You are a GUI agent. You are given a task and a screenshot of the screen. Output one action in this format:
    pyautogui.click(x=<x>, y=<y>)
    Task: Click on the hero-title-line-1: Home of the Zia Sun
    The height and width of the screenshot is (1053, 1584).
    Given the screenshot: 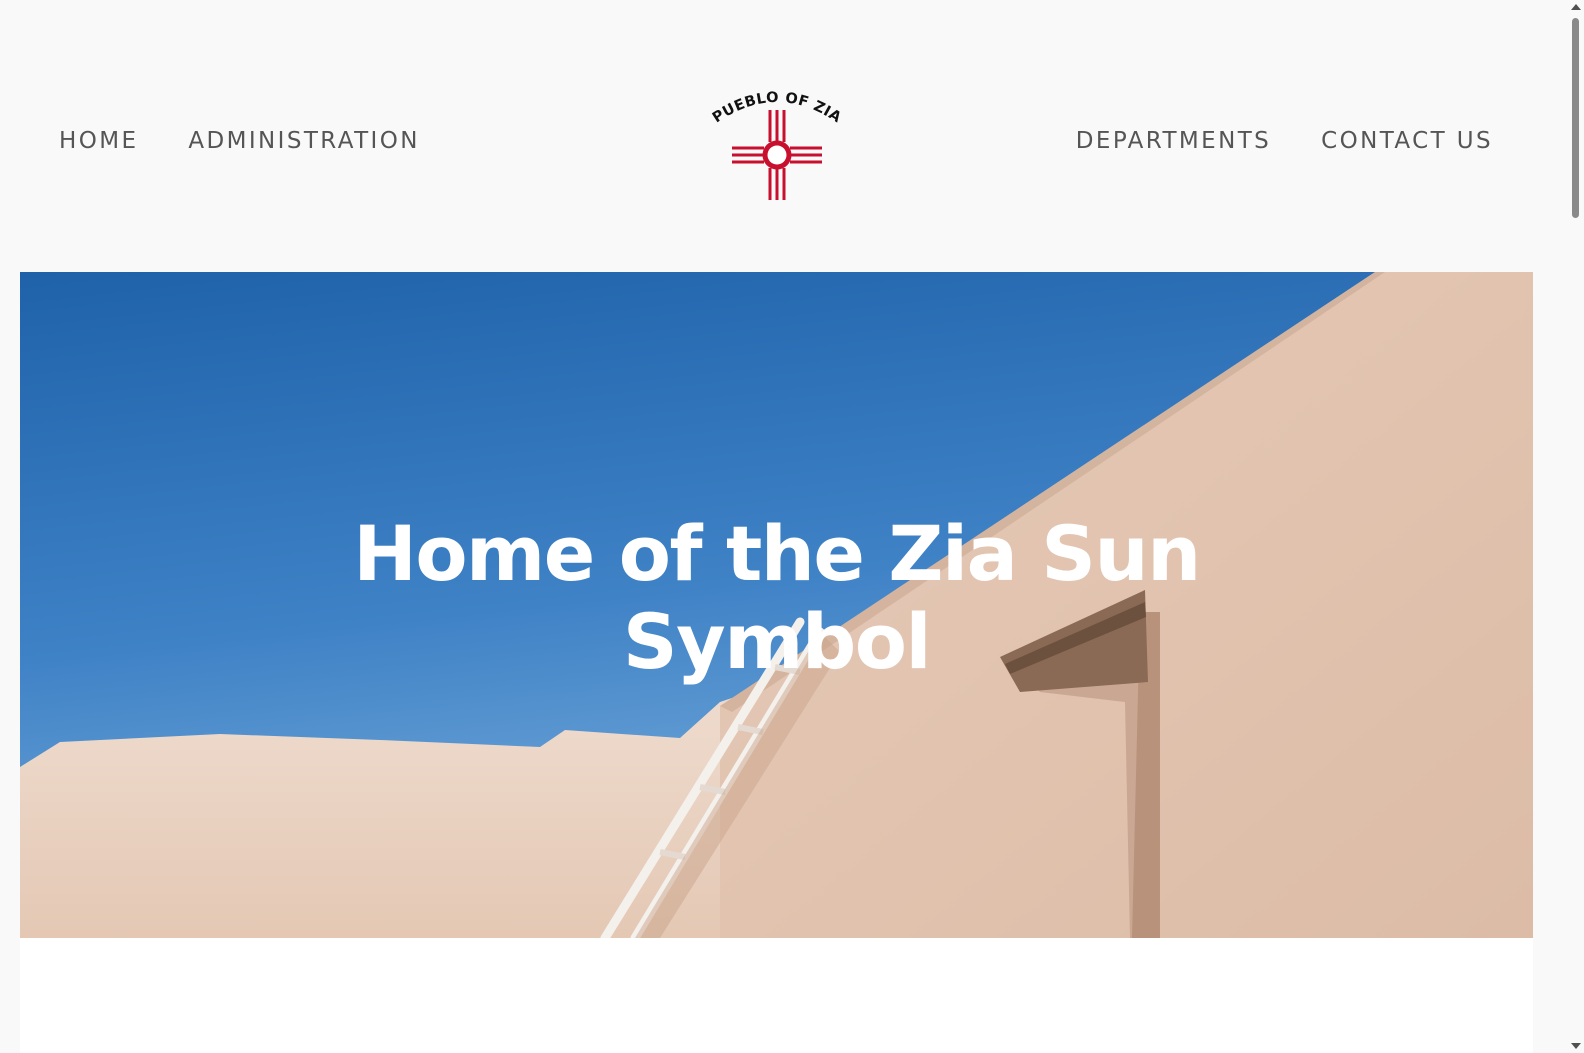 What is the action you would take?
    pyautogui.click(x=777, y=553)
    